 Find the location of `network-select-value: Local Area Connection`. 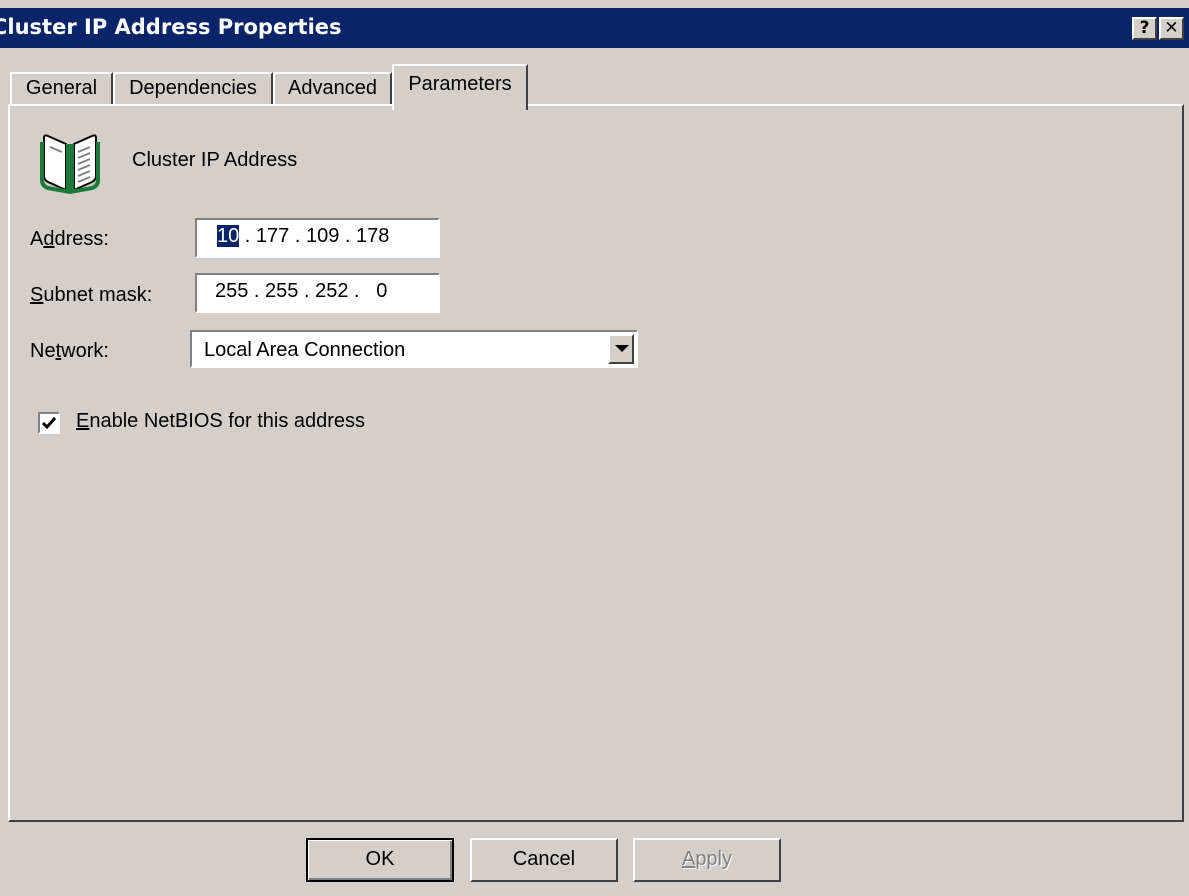

network-select-value: Local Area Connection is located at coordinates (305, 350).